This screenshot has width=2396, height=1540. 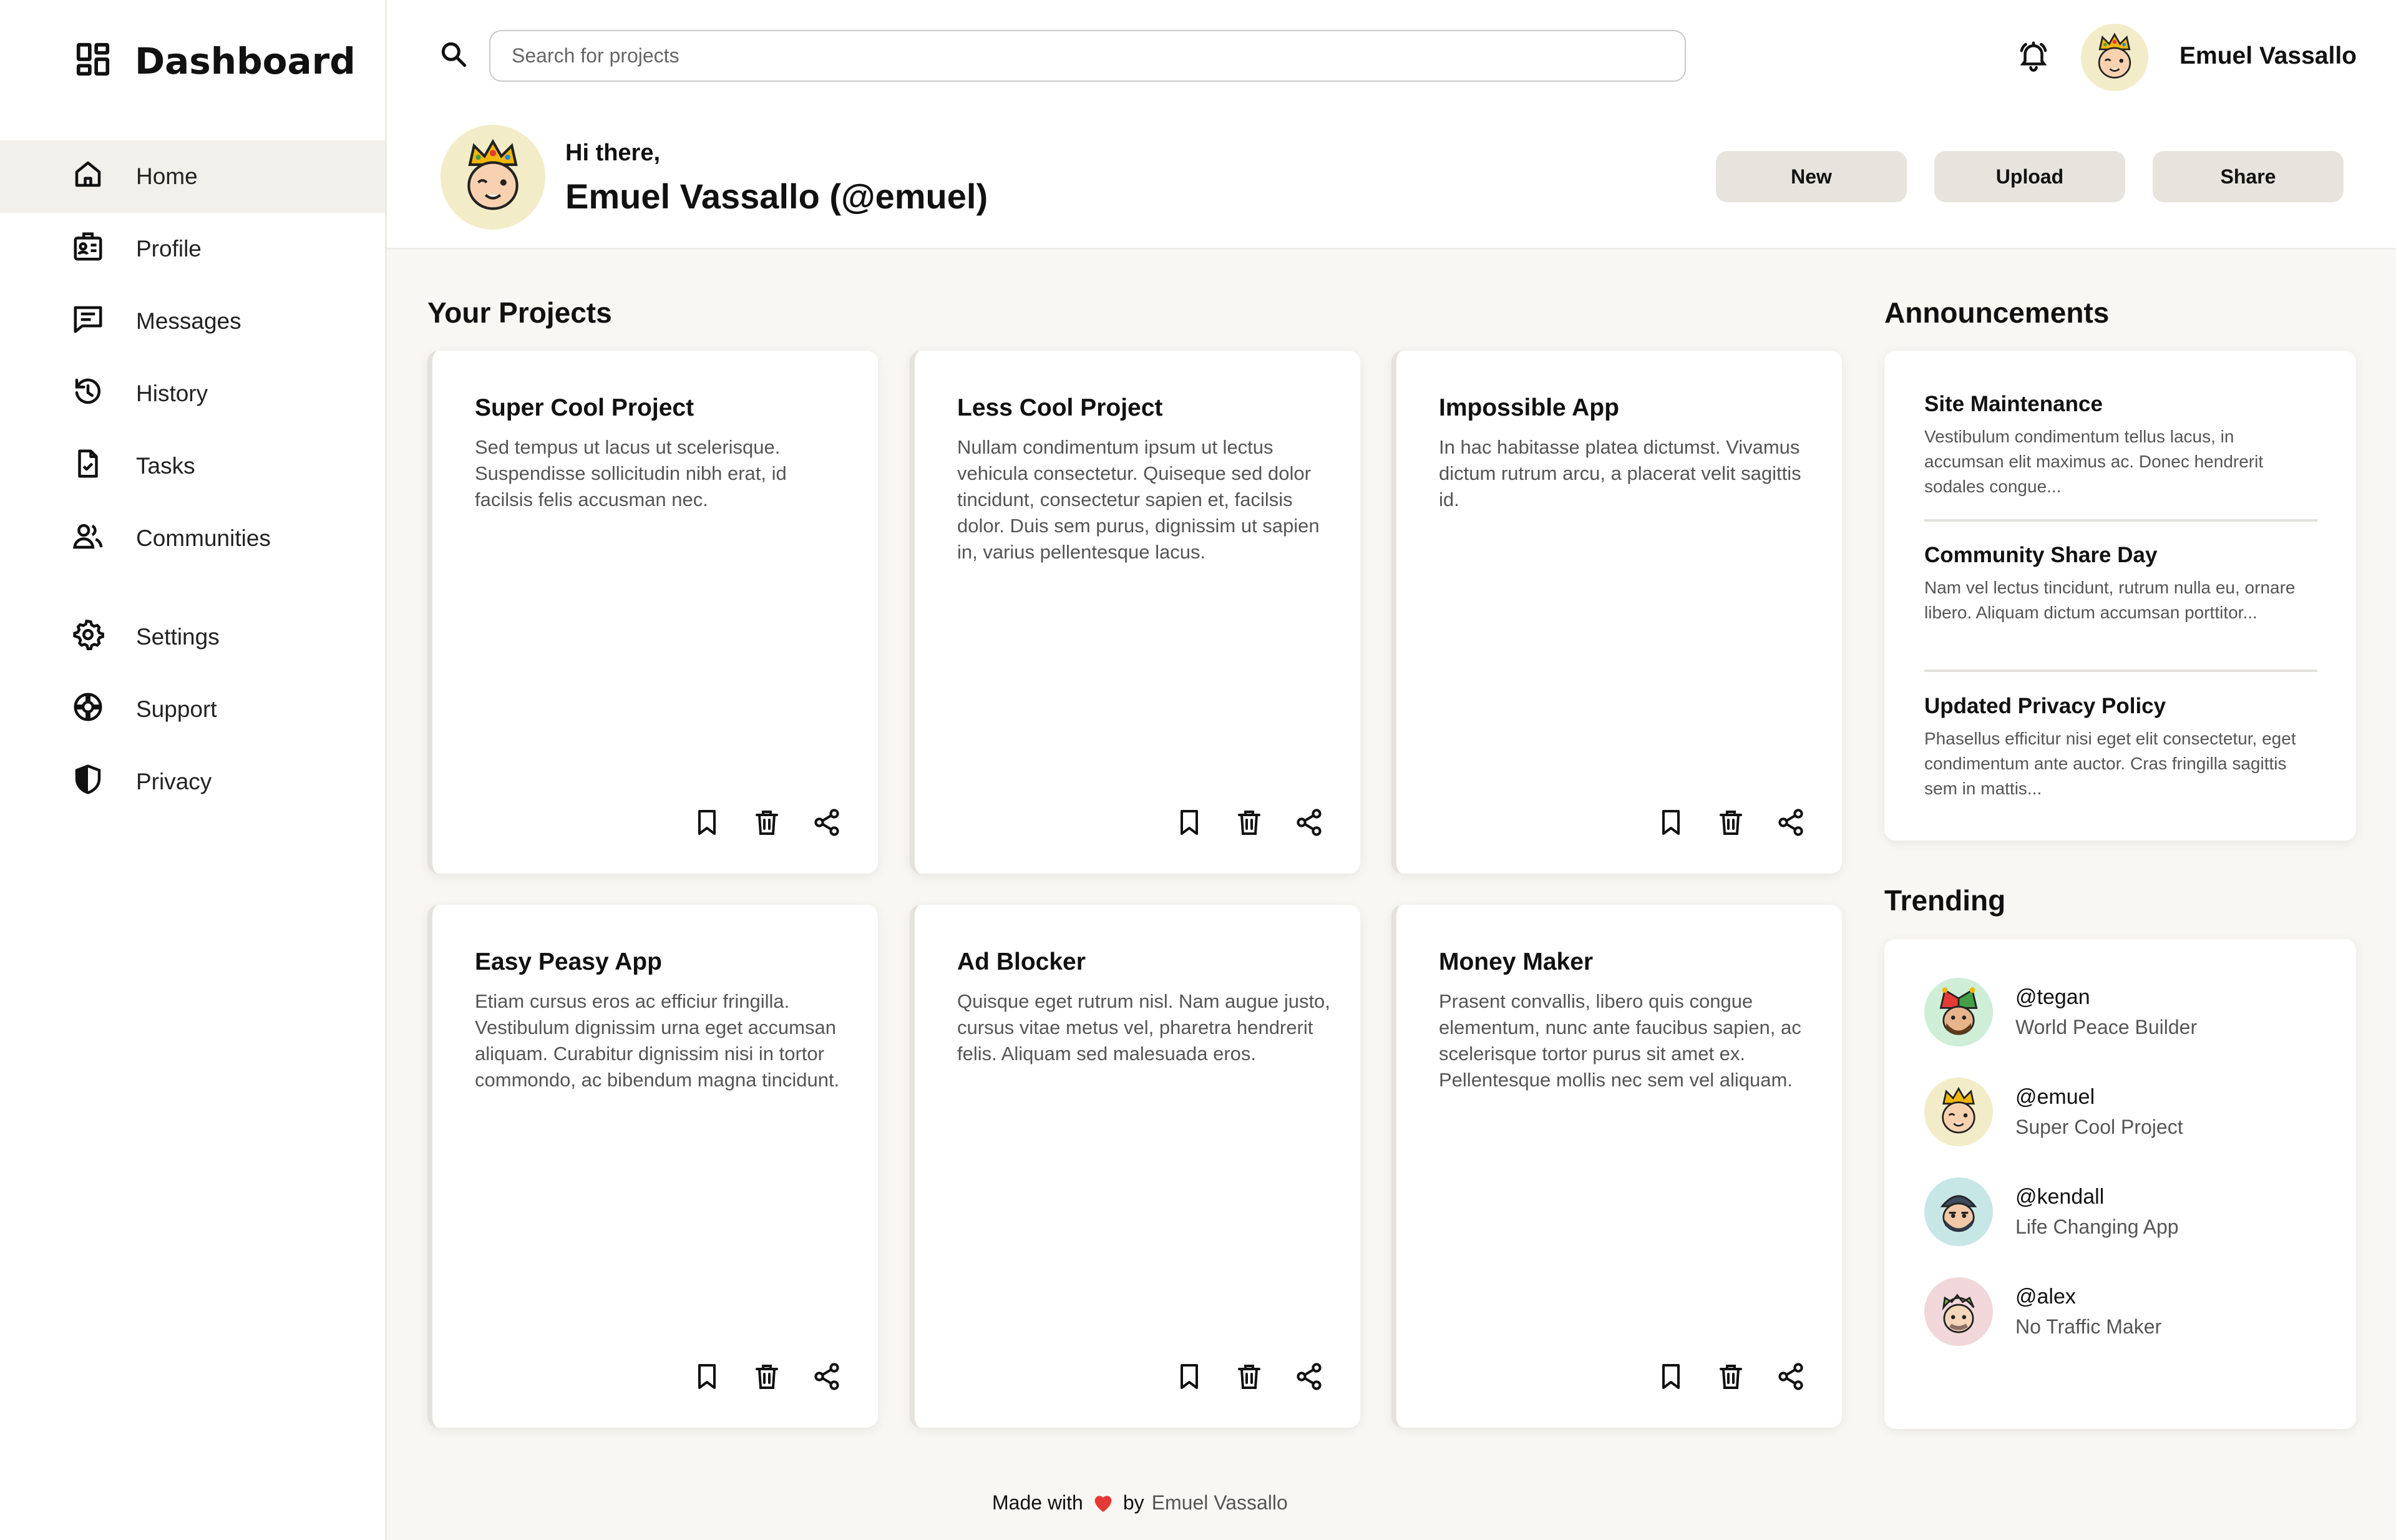 What do you see at coordinates (1529, 407) in the screenshot?
I see `project-title: Impossible App` at bounding box center [1529, 407].